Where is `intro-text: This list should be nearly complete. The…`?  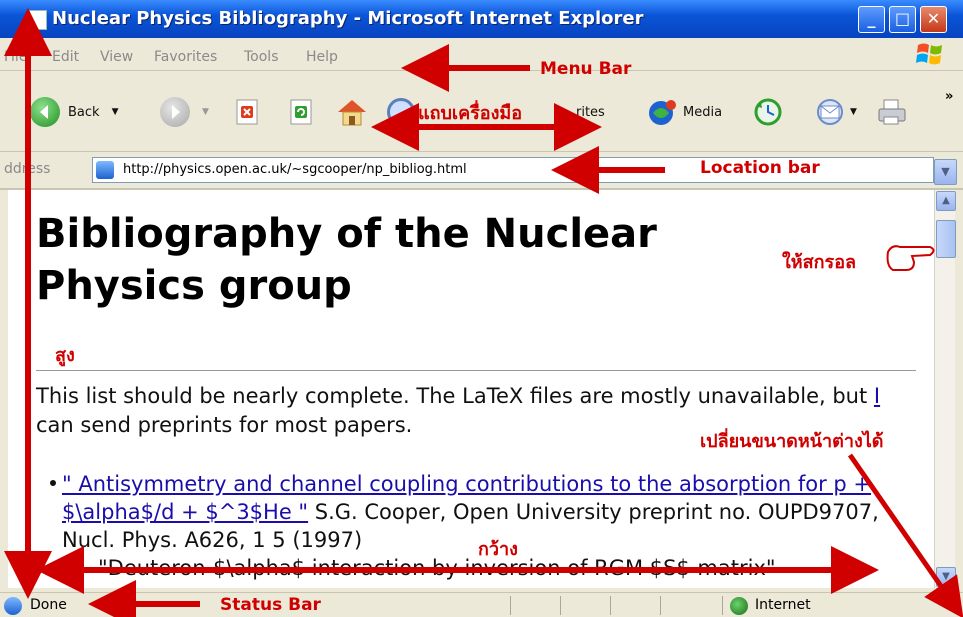
intro-text: This list should be nearly complete. The… is located at coordinates (455, 396).